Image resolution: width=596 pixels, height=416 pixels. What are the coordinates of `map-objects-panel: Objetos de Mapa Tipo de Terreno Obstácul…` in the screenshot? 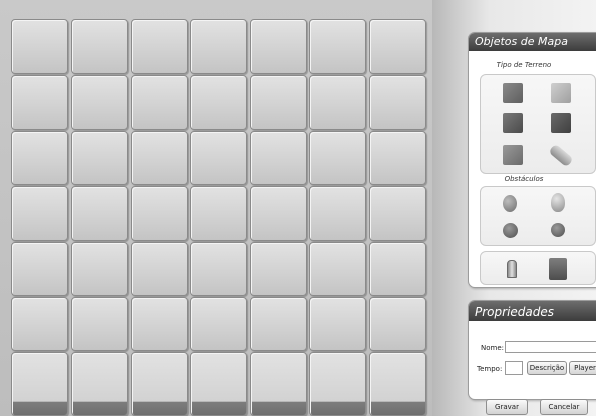 It's located at (532, 160).